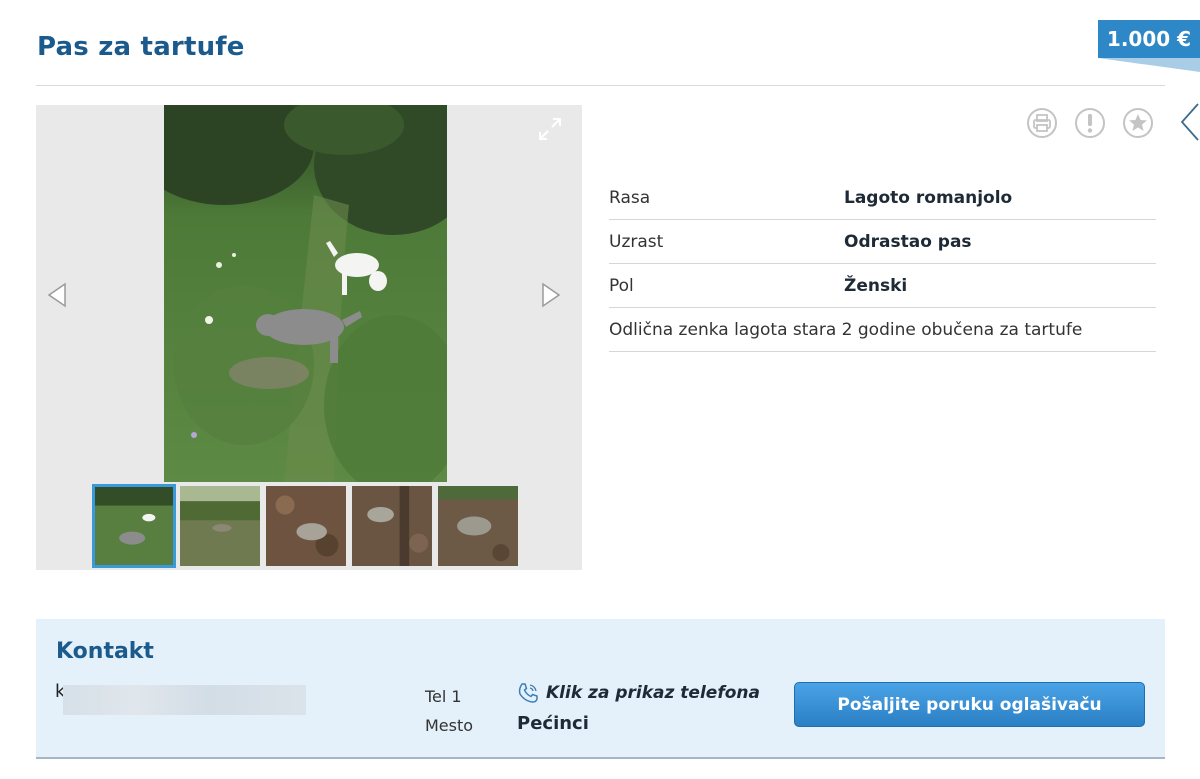 This screenshot has height=779, width=1200. What do you see at coordinates (1138, 123) in the screenshot?
I see `favorite-star-icon` at bounding box center [1138, 123].